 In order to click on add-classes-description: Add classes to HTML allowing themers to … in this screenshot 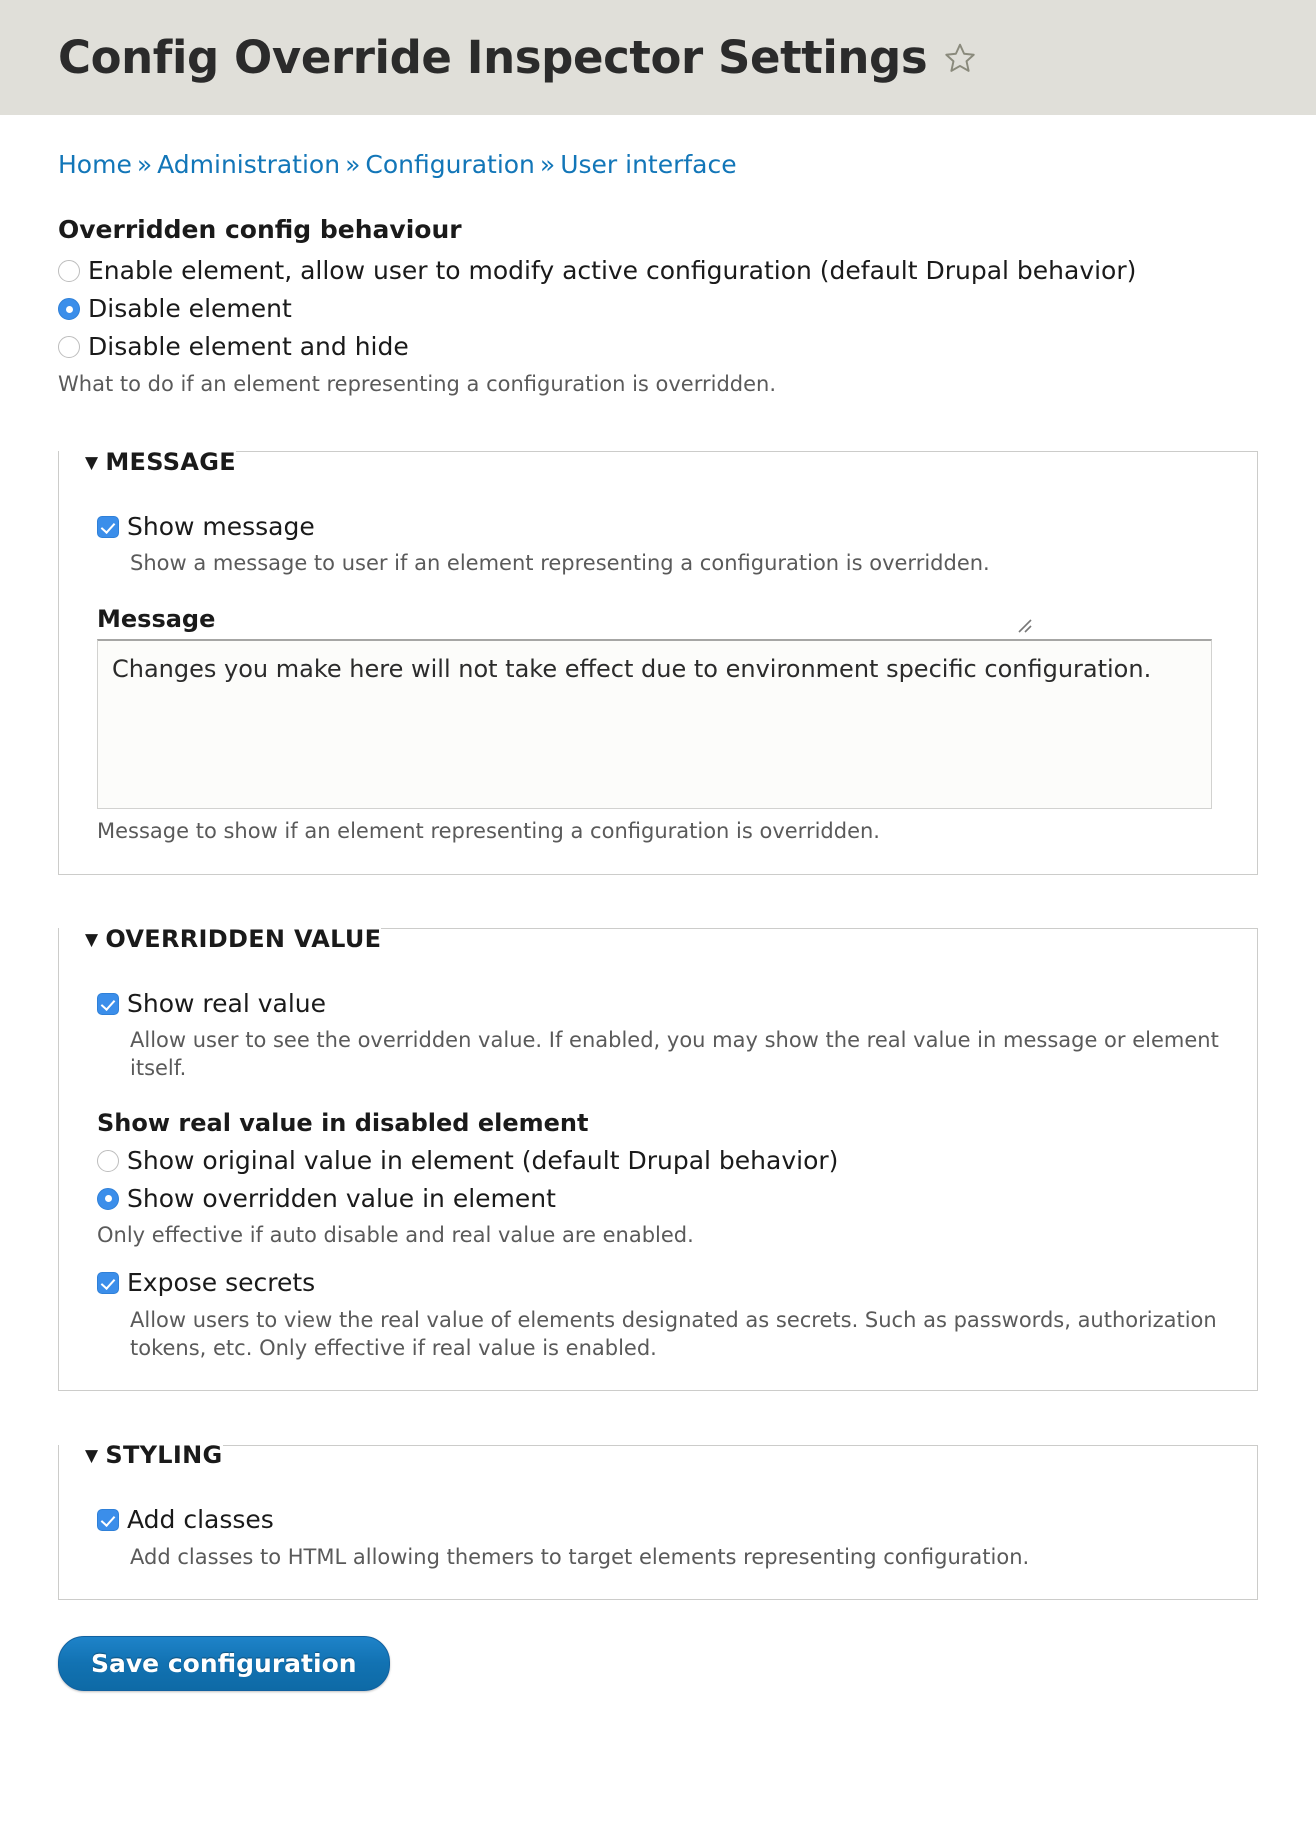, I will do `click(580, 1556)`.